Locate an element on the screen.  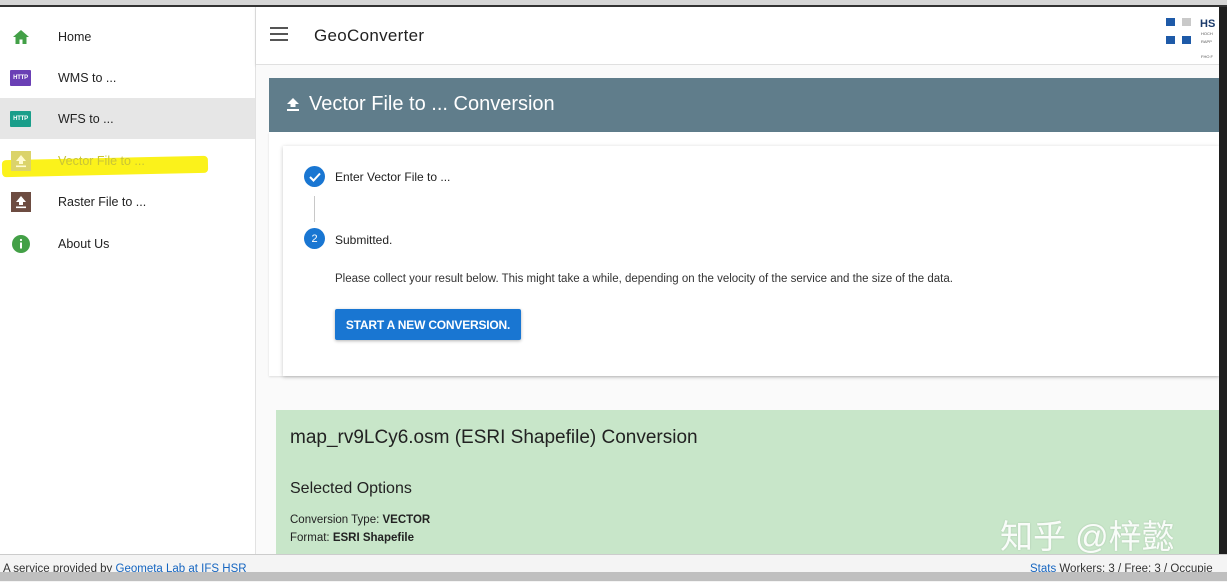
option-value: ESRI Shapefile is located at coordinates (373, 538).